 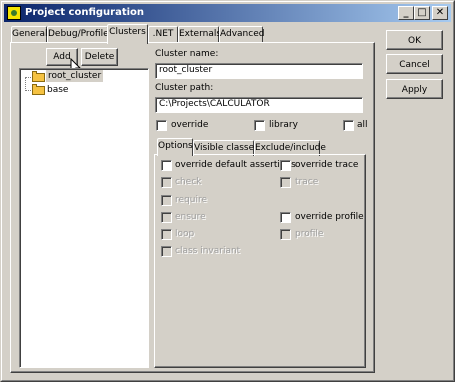 What do you see at coordinates (307, 182) in the screenshot?
I see `trace-label: trace` at bounding box center [307, 182].